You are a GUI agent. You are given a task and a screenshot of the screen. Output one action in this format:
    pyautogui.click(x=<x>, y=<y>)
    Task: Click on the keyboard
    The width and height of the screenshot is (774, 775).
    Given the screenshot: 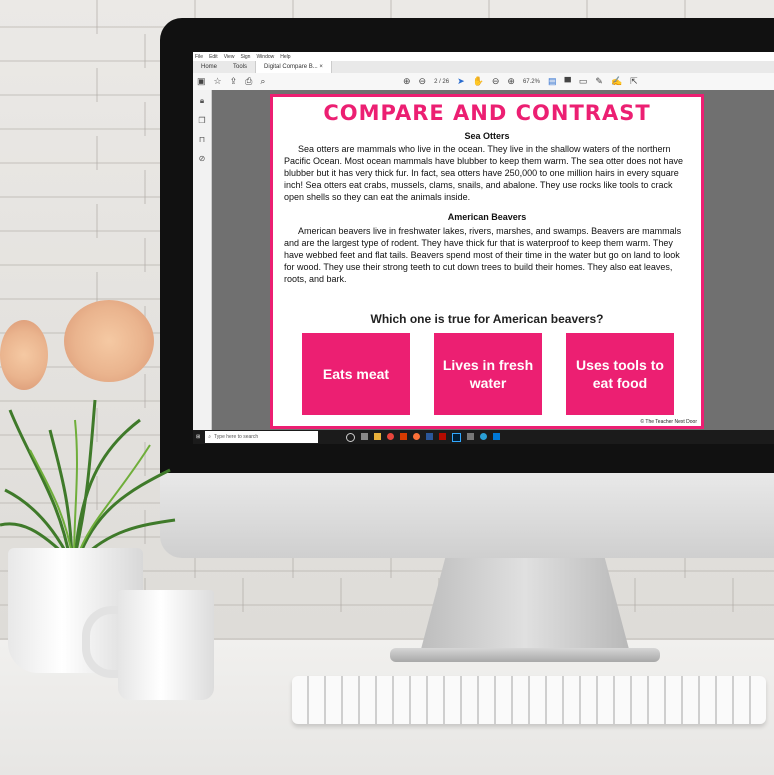 What is the action you would take?
    pyautogui.click(x=529, y=700)
    